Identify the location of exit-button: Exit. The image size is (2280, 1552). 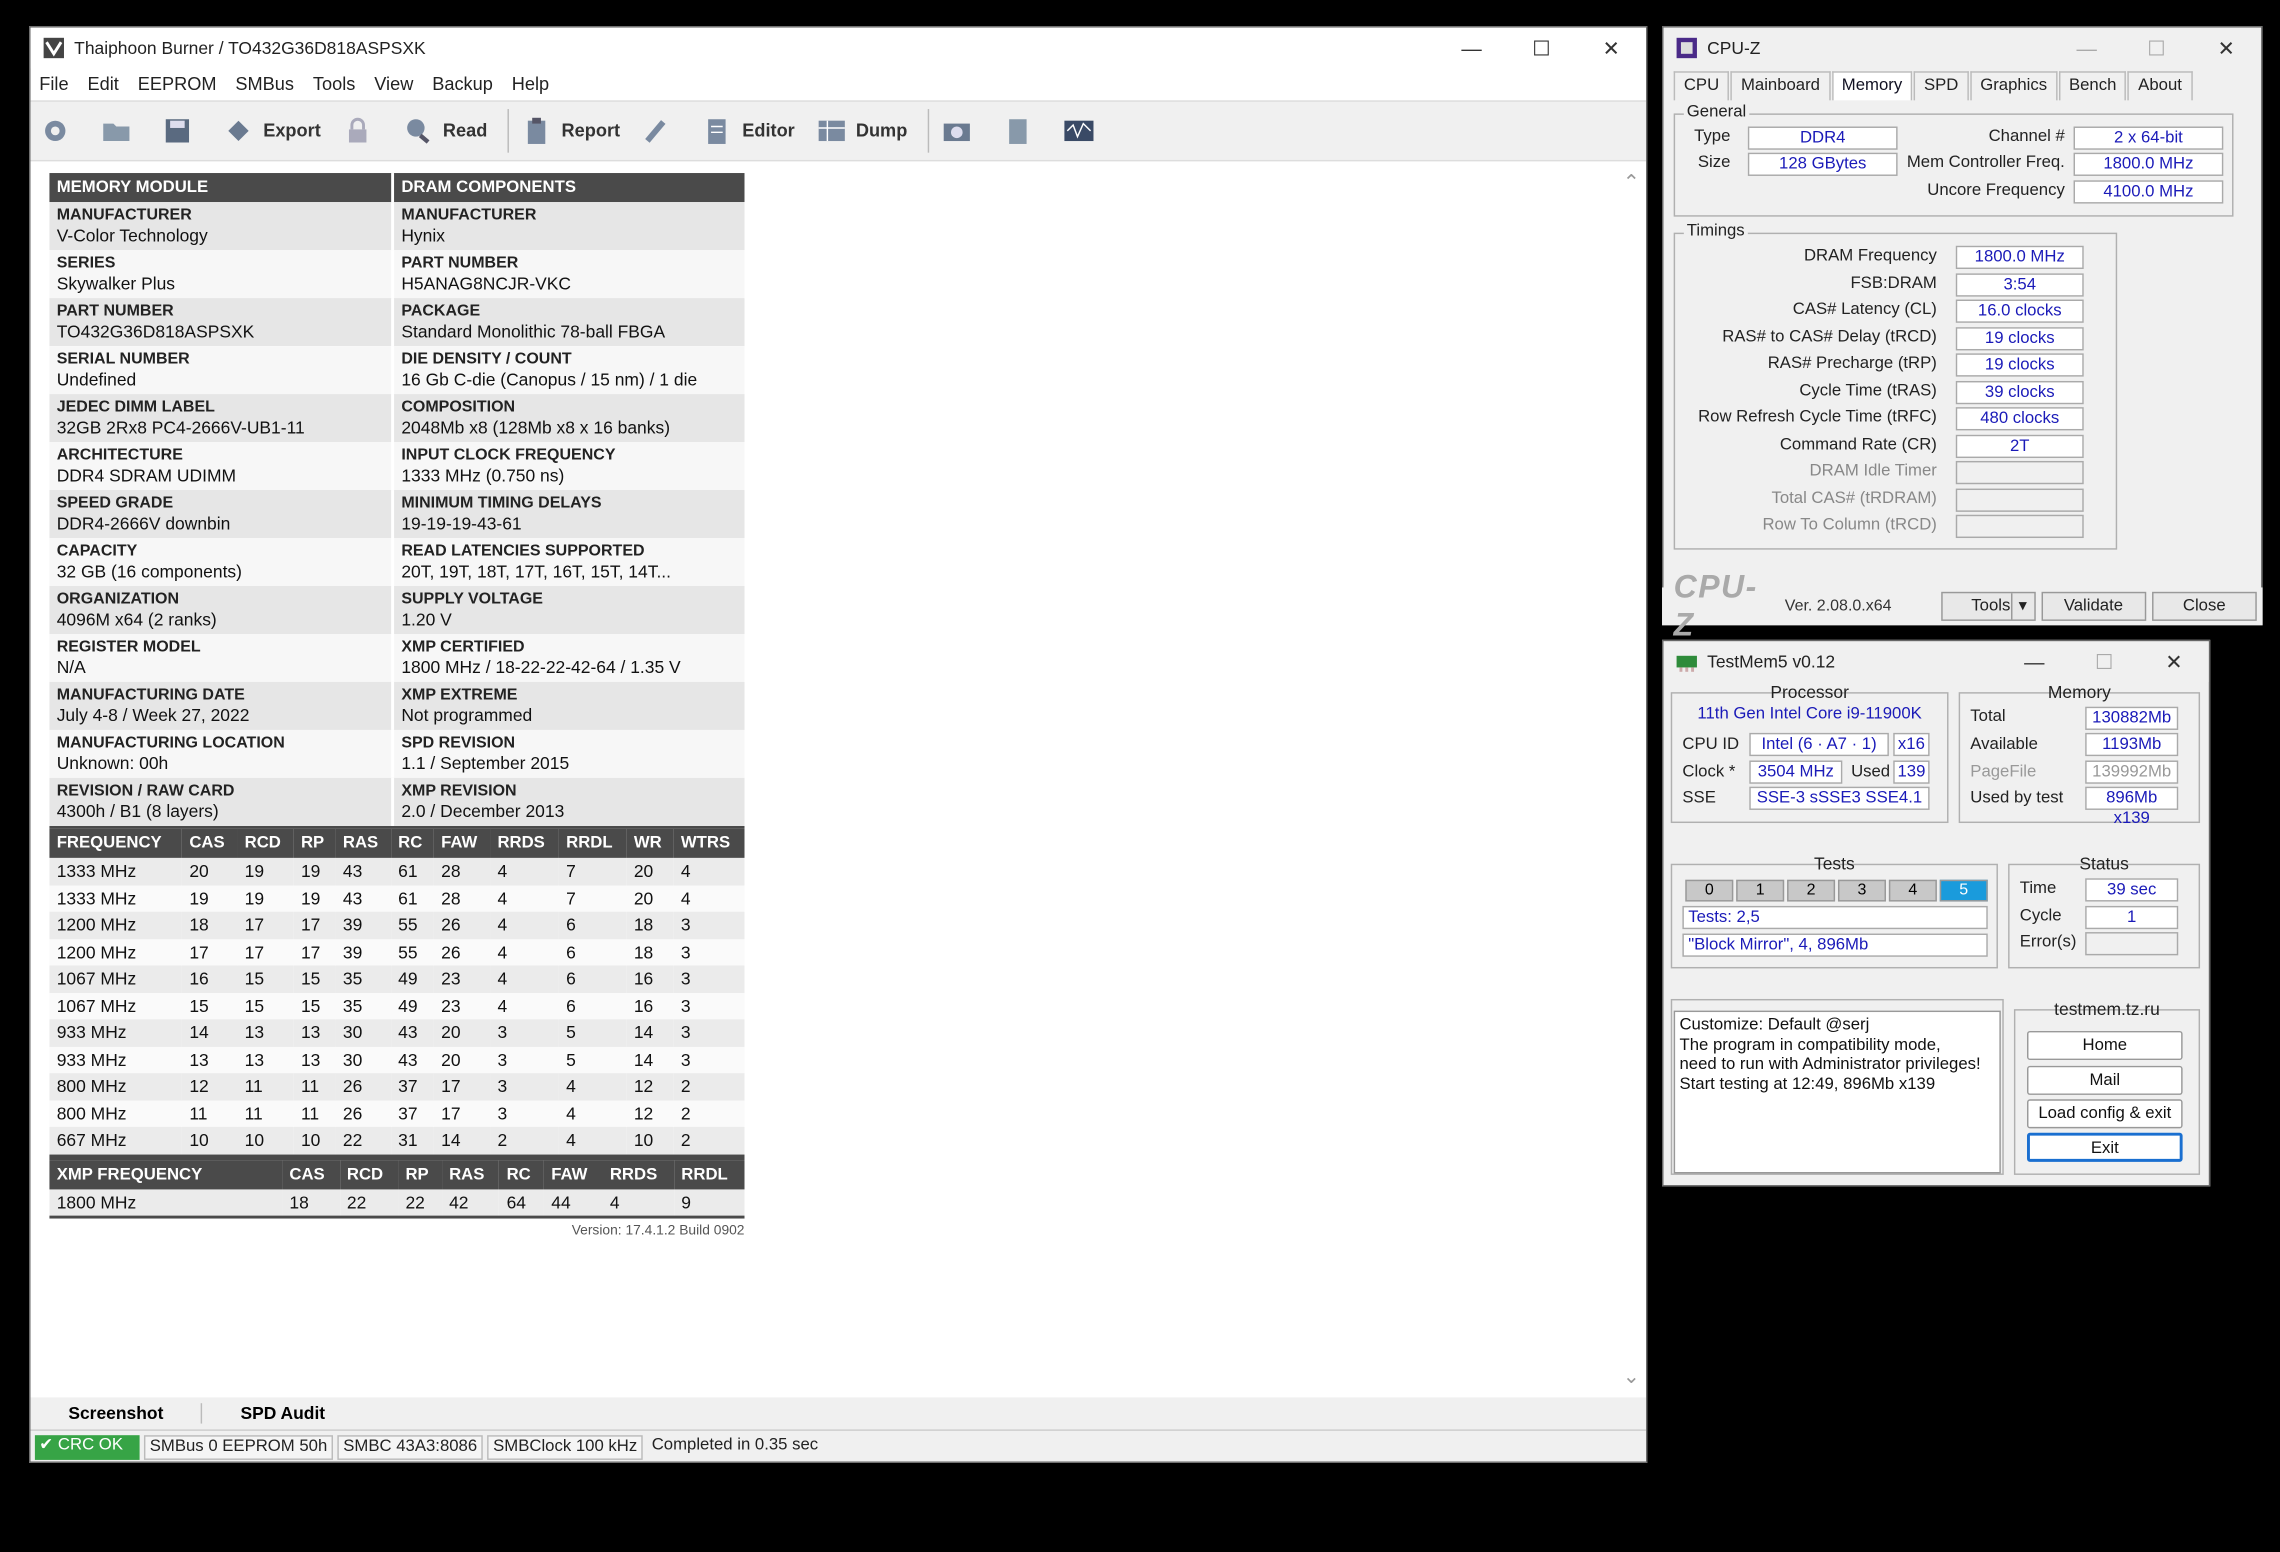
(2105, 1147).